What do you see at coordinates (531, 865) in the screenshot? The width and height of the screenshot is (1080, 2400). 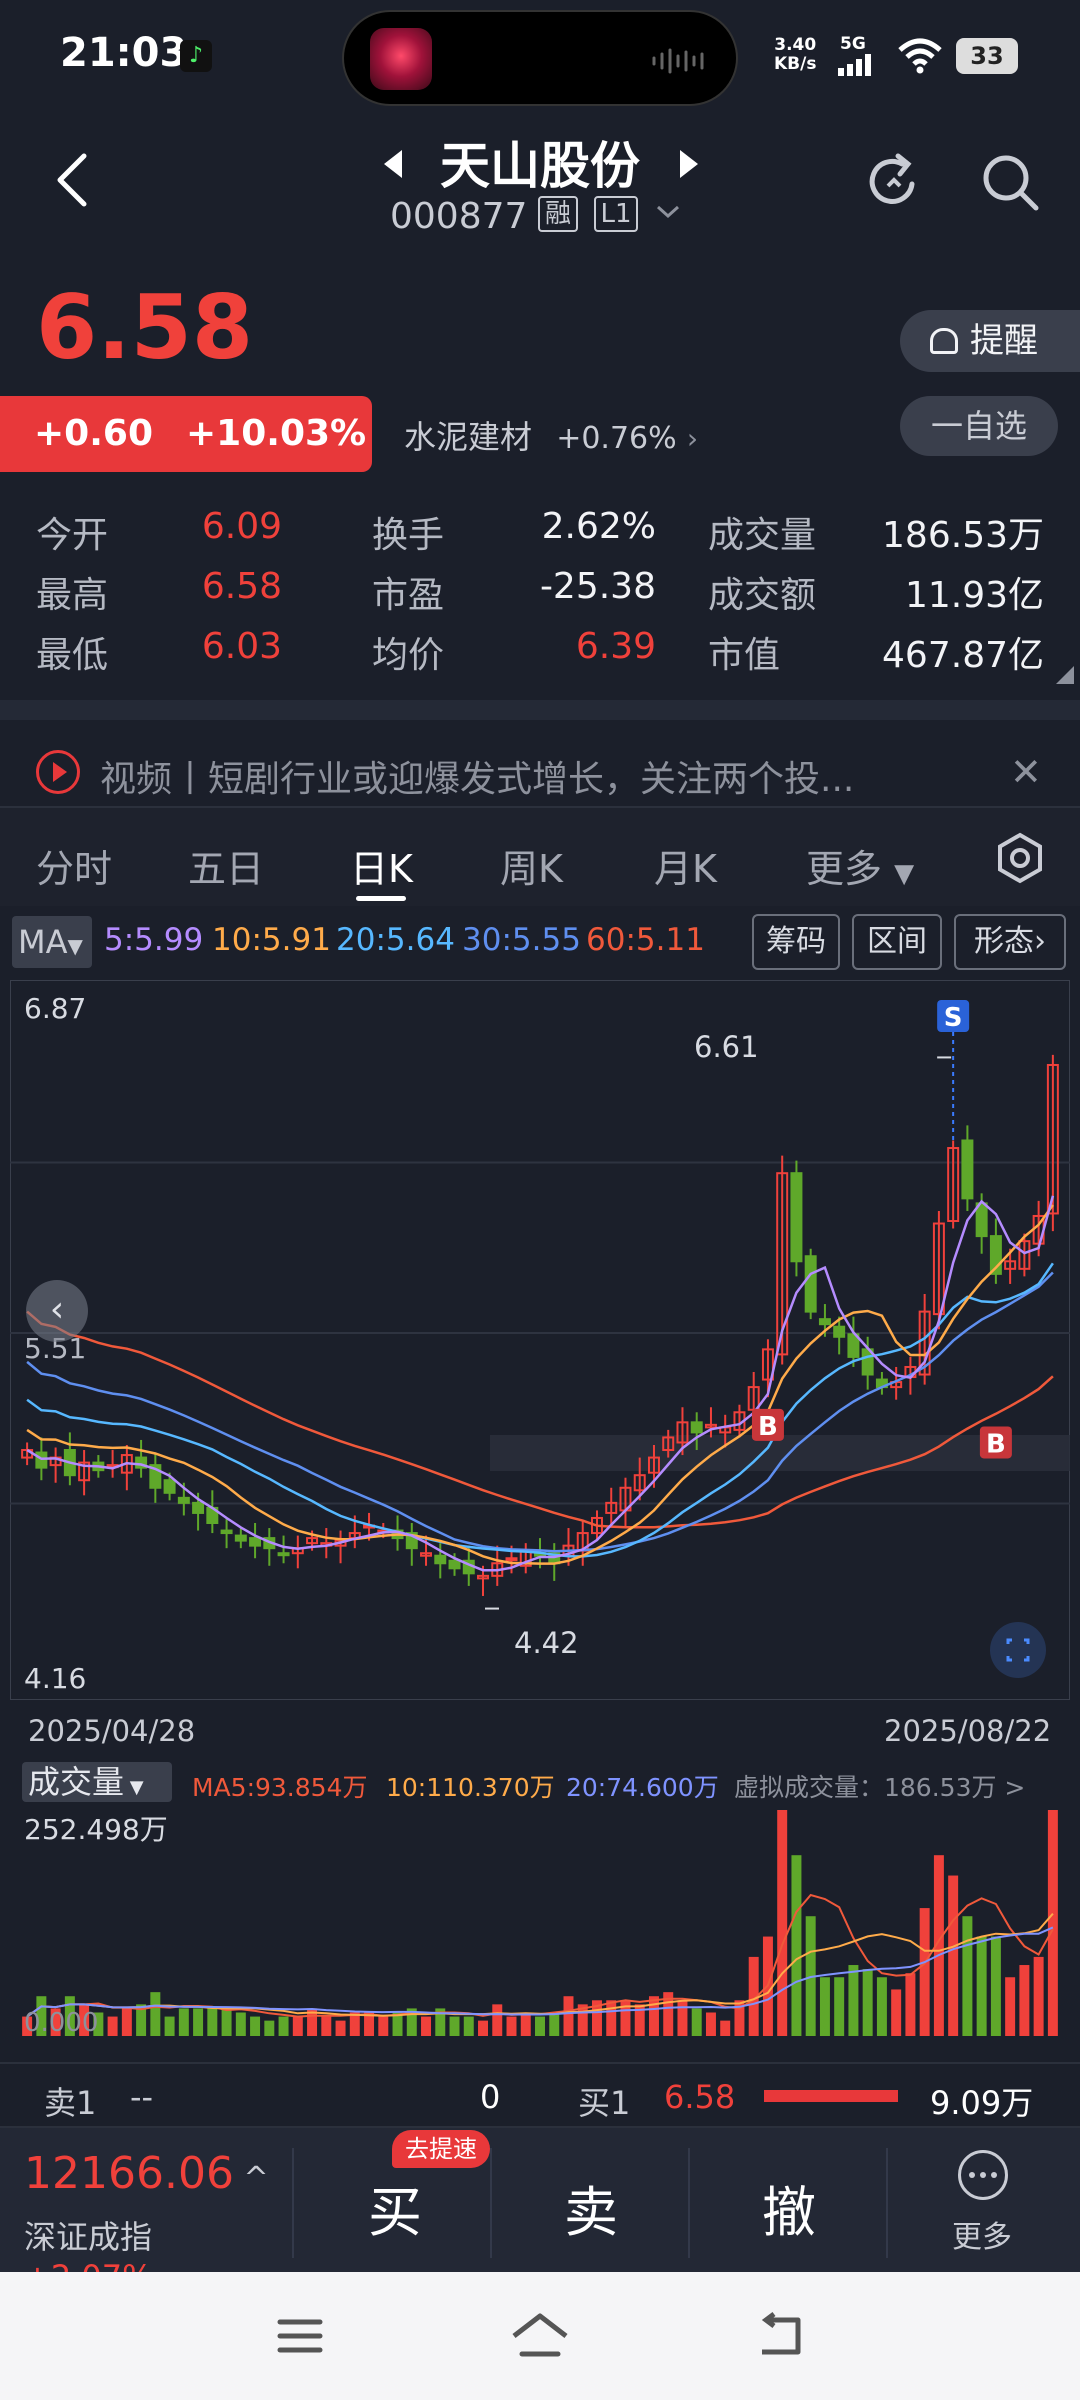 I see `tab-weekly-k: 周K` at bounding box center [531, 865].